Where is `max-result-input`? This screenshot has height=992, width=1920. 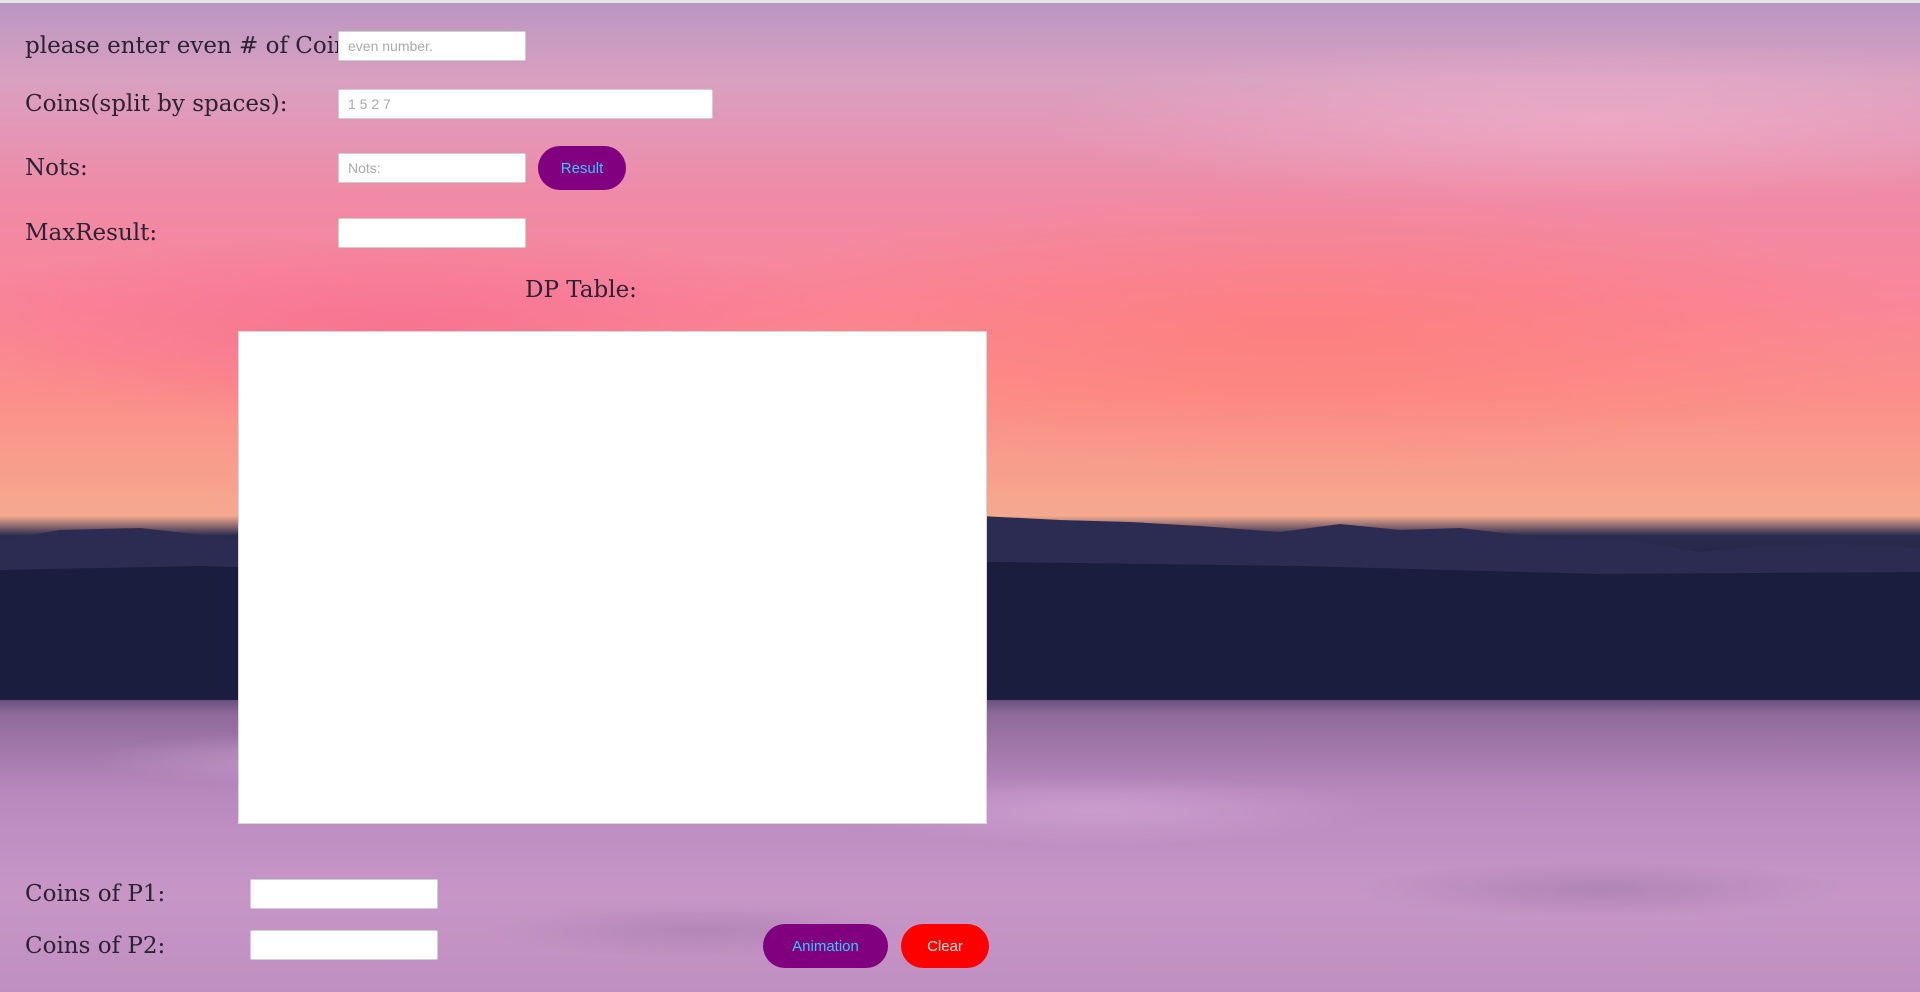 max-result-input is located at coordinates (432, 233).